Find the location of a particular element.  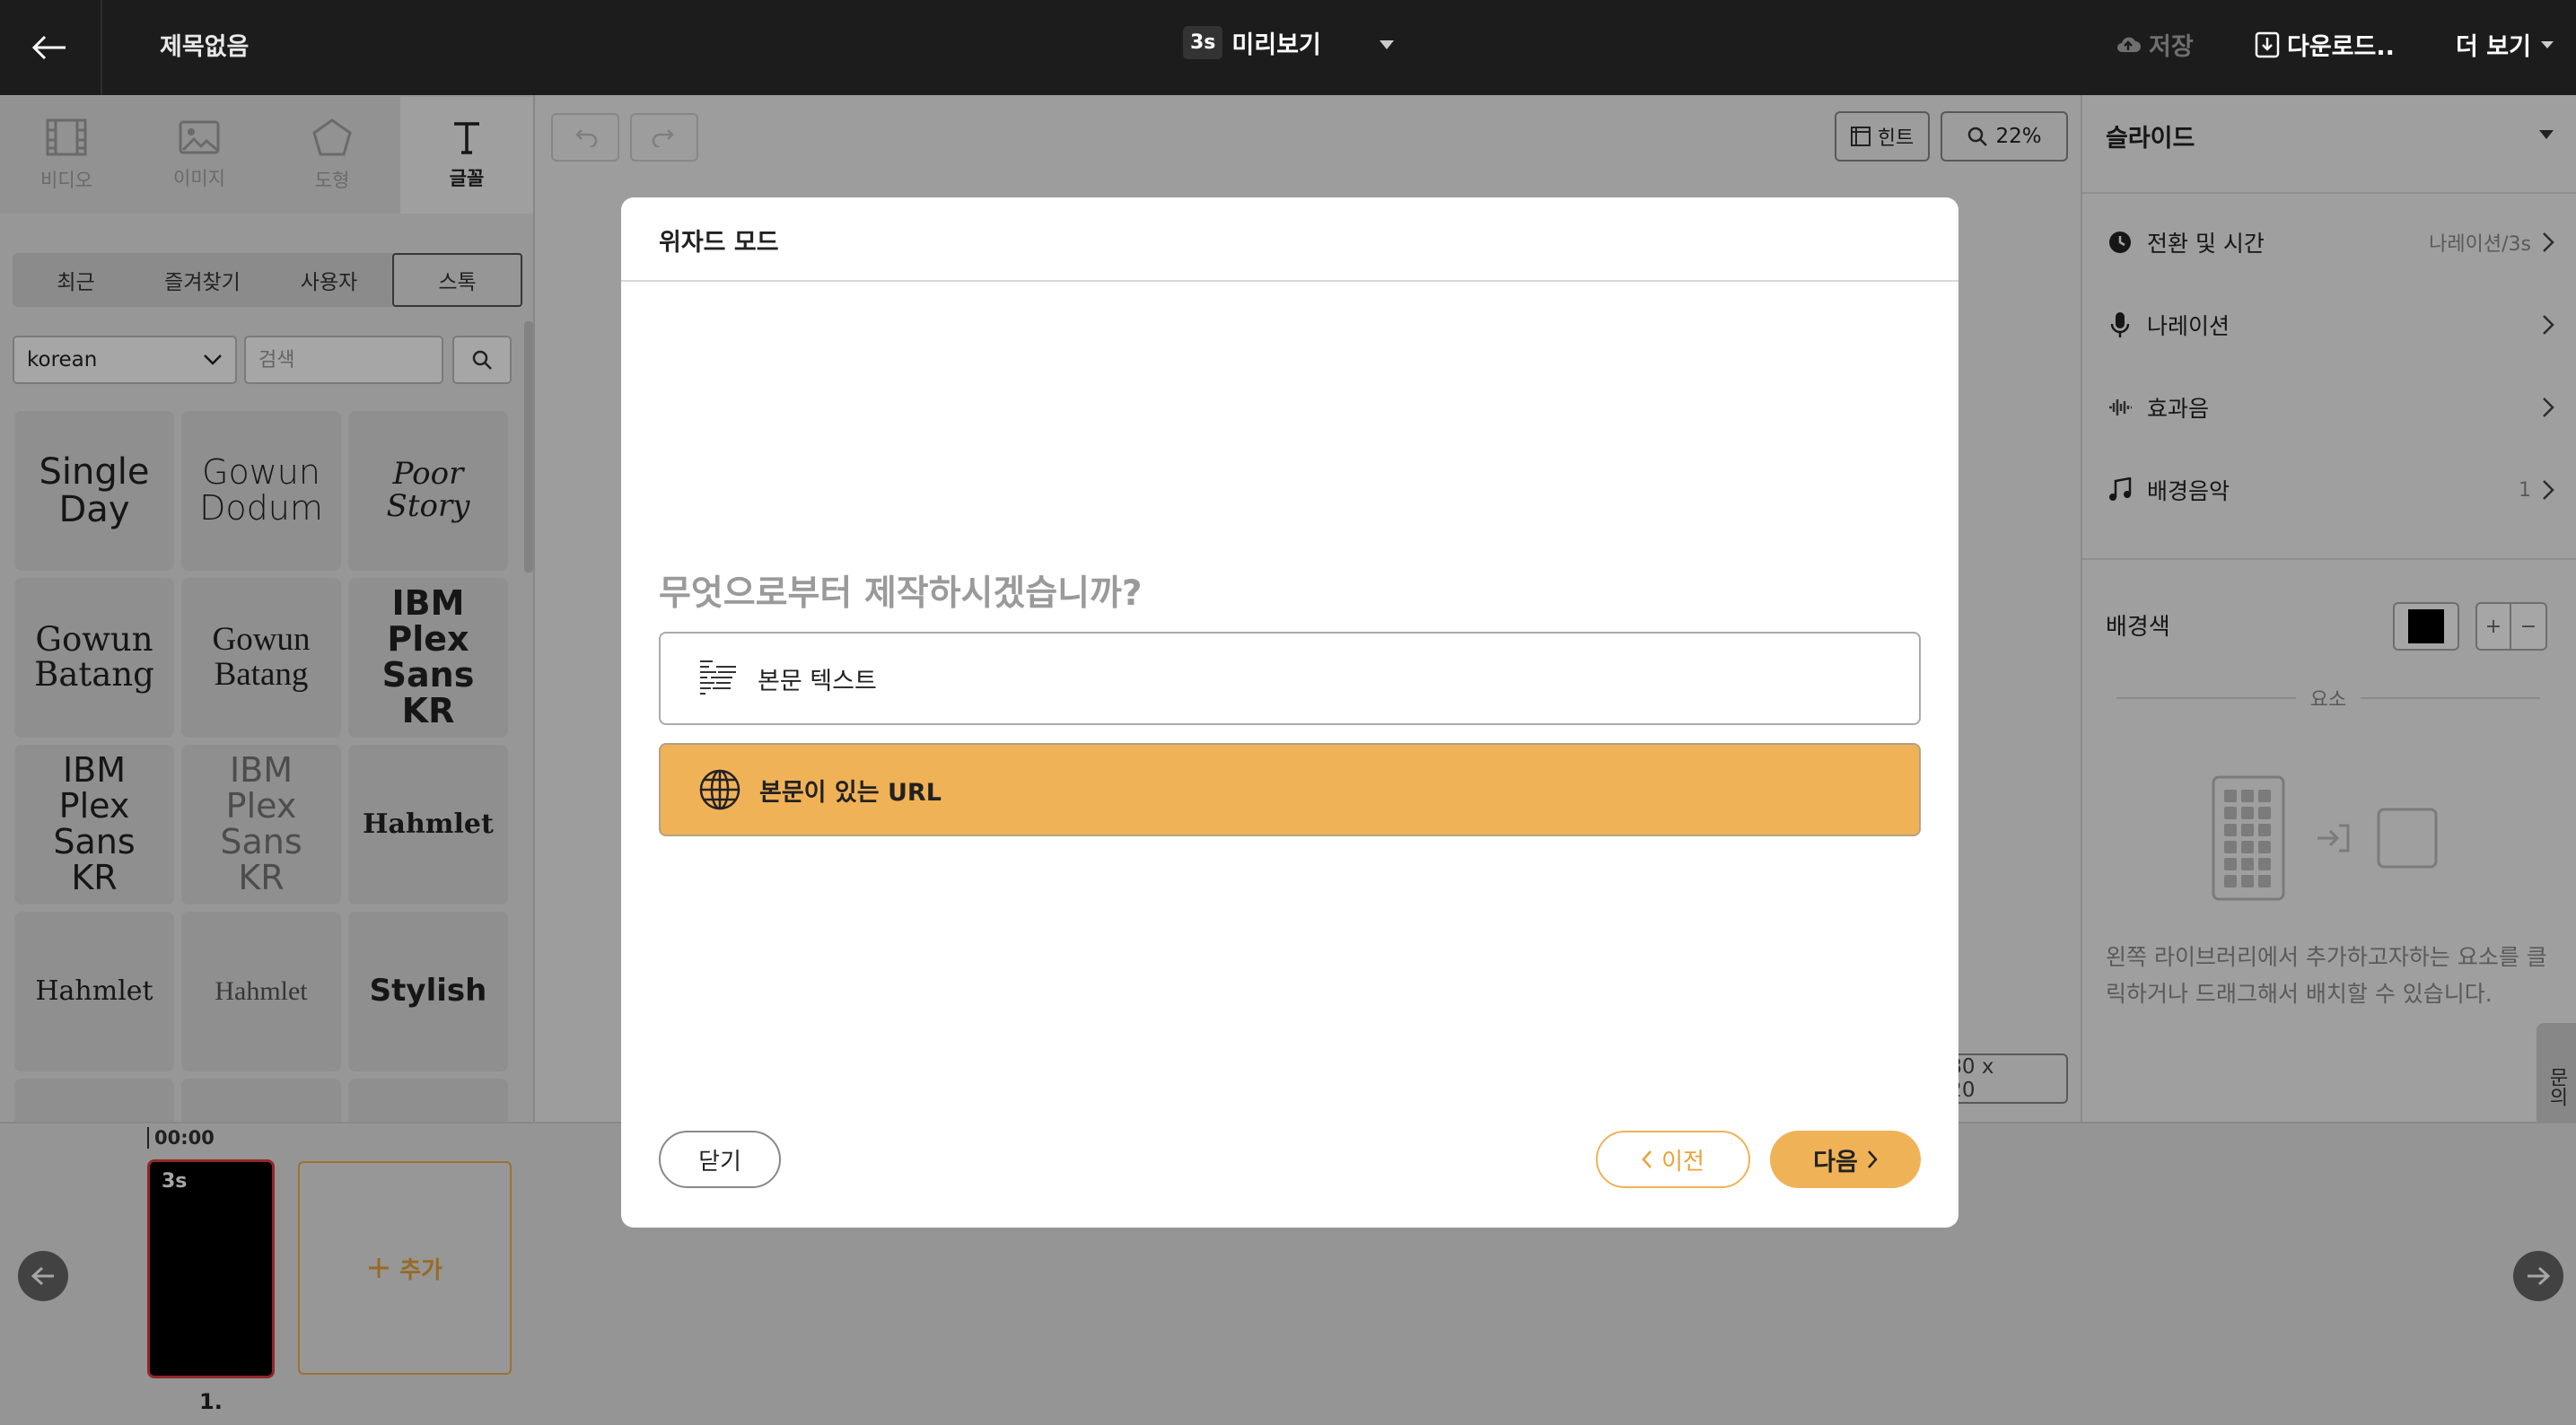

more-button: 더 보기 is located at coordinates (2505, 44).